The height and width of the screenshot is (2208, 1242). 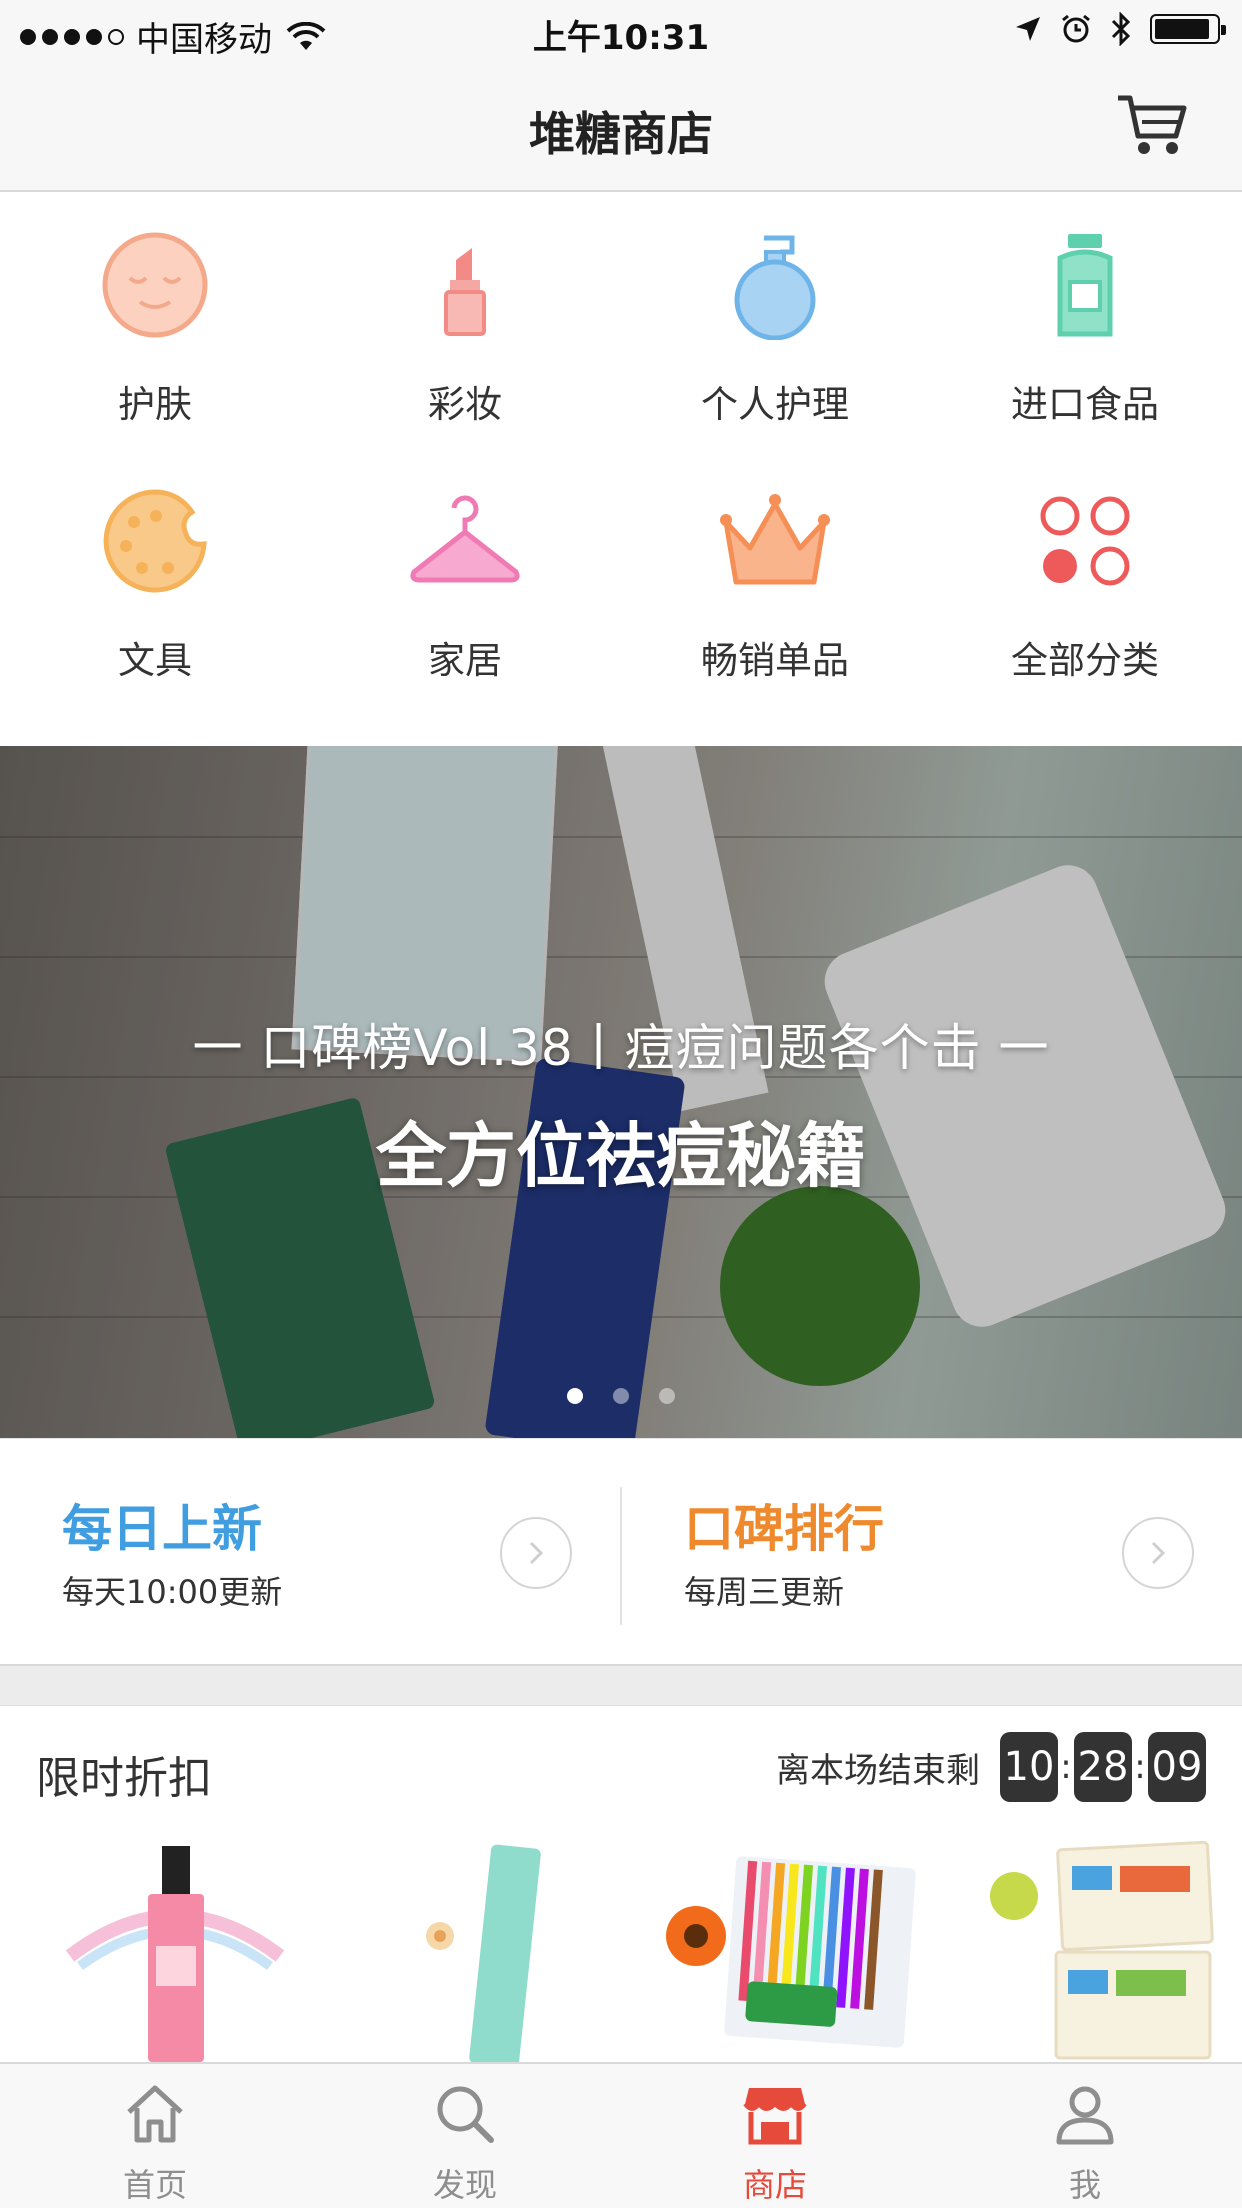 I want to click on category-skincare: 护肤, so click(x=155, y=314).